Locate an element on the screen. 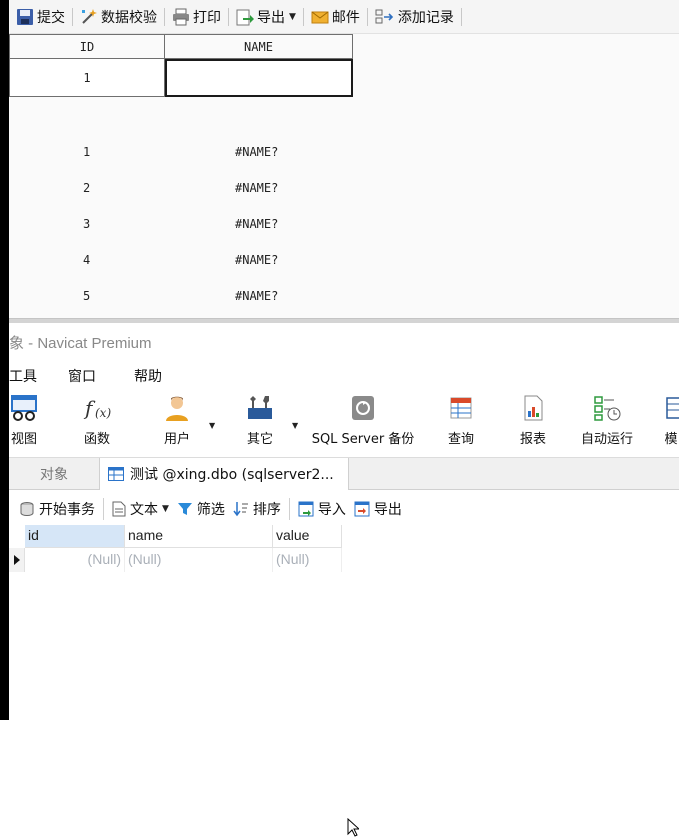 The height and width of the screenshot is (837, 679). begin-transaction-button: 开始事务 is located at coordinates (57, 509).